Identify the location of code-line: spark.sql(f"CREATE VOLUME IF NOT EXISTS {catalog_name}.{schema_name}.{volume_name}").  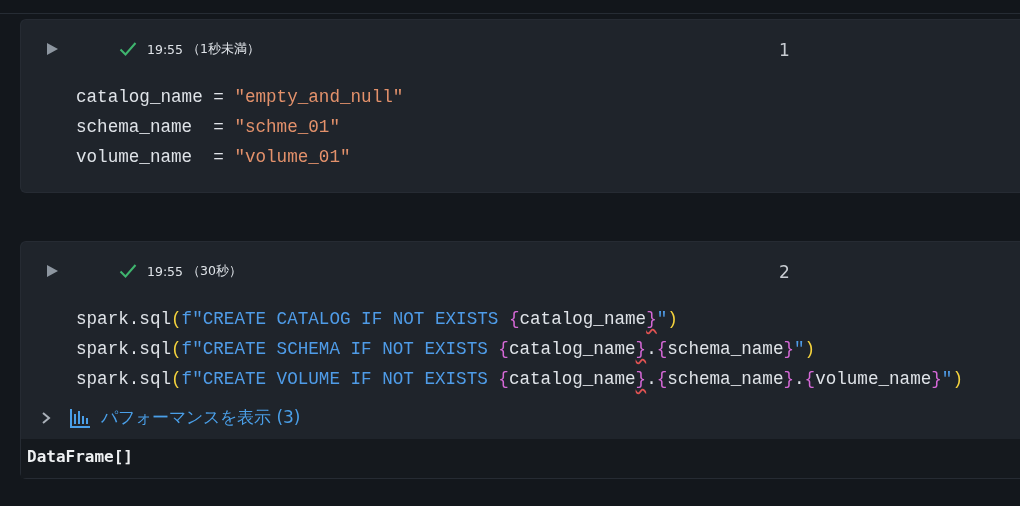
(519, 379).